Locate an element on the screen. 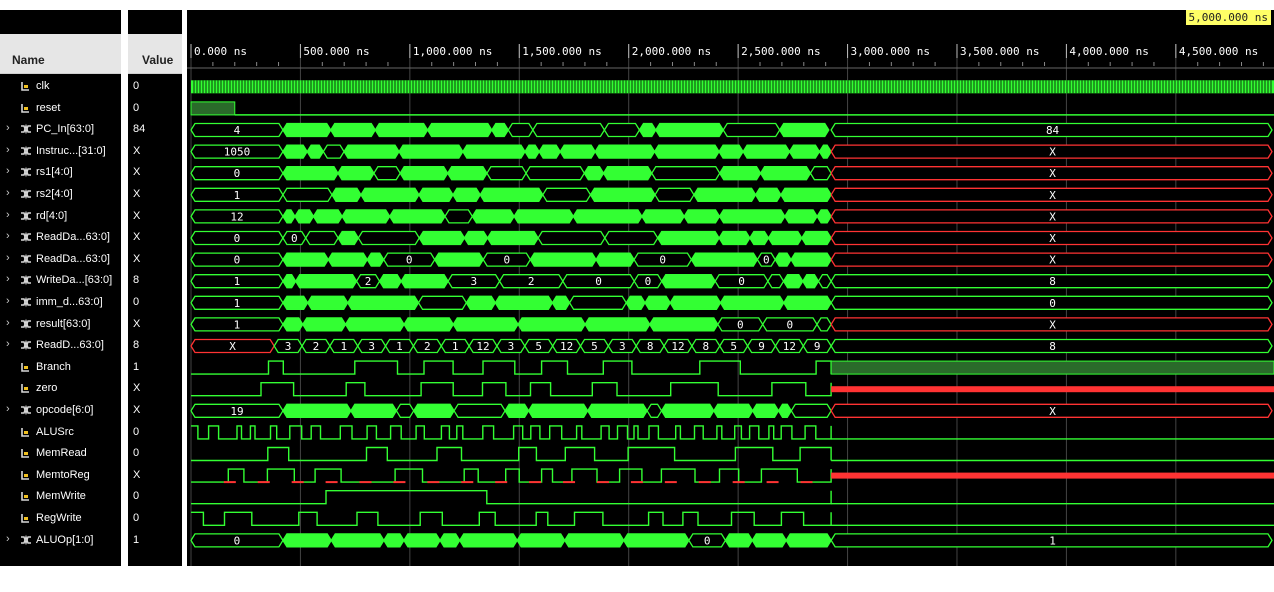 The height and width of the screenshot is (592, 1274). time-tick-label: 500.000 ns is located at coordinates (336, 51).